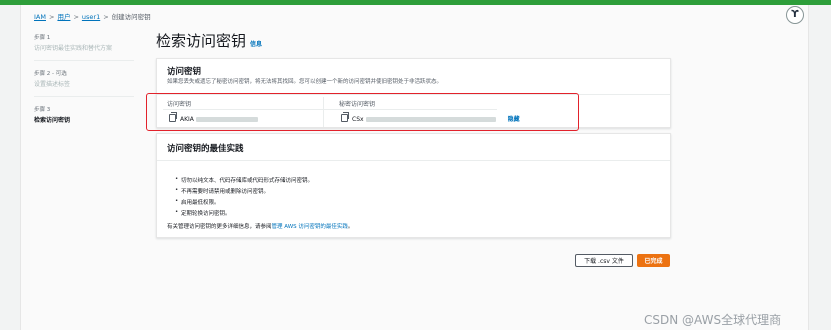 This screenshot has height=330, width=831. I want to click on list-item: 定期轮换访问密钥。, so click(244, 213).